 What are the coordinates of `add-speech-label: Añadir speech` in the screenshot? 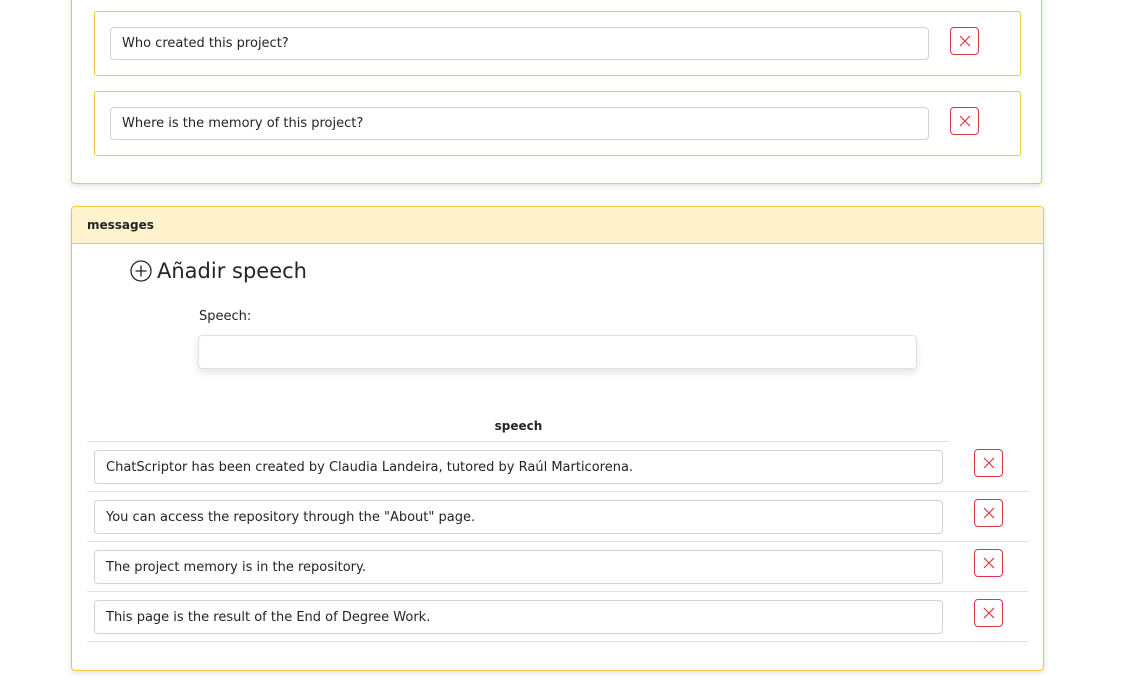 It's located at (232, 271).